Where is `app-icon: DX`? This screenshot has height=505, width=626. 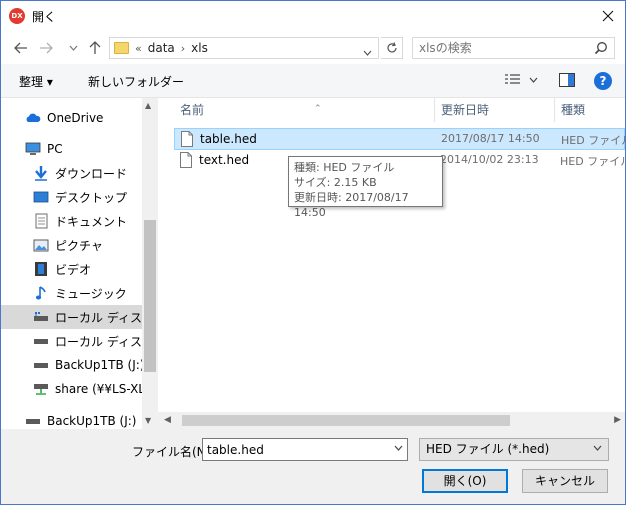
app-icon: DX is located at coordinates (17, 16).